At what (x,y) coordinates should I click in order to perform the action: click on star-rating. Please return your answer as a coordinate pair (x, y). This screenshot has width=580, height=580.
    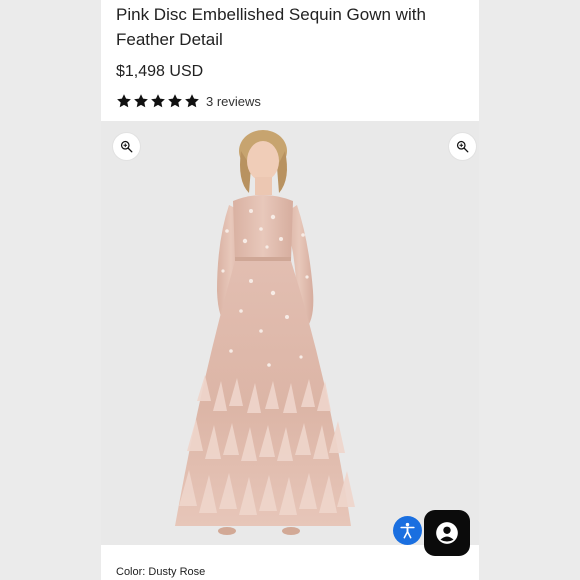
    Looking at the image, I should click on (158, 101).